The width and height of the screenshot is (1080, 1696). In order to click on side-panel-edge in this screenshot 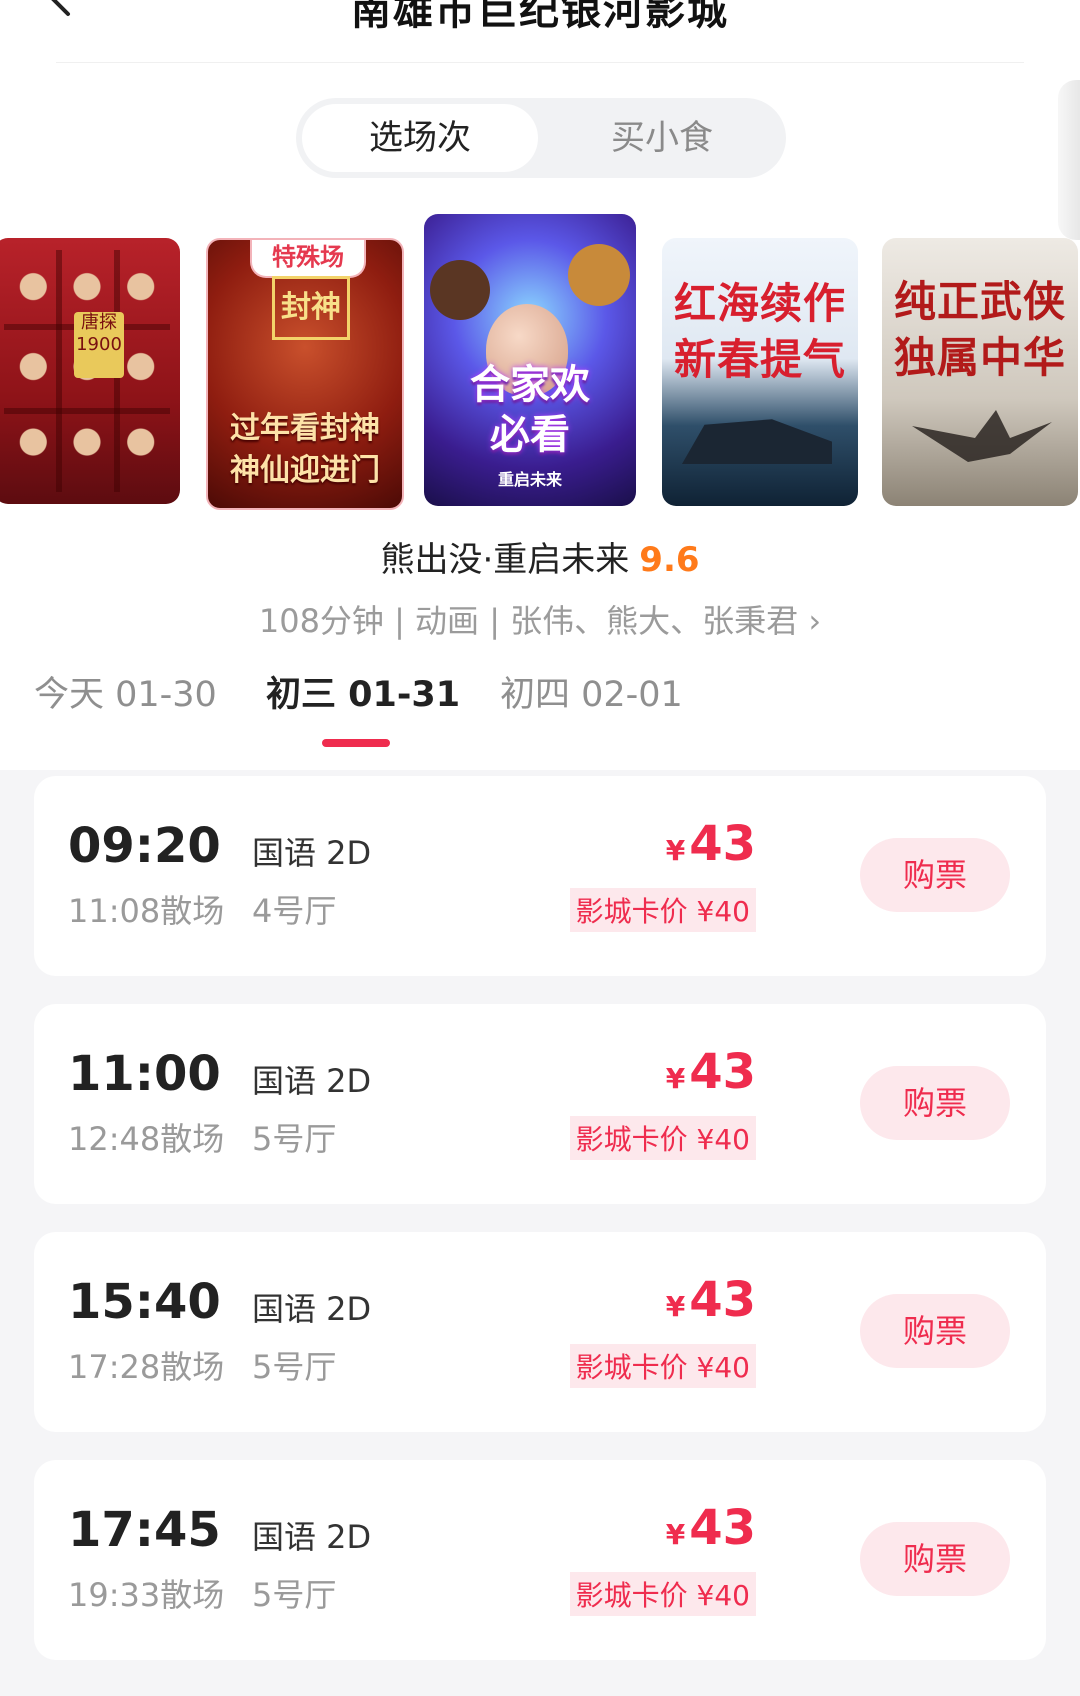, I will do `click(1069, 160)`.